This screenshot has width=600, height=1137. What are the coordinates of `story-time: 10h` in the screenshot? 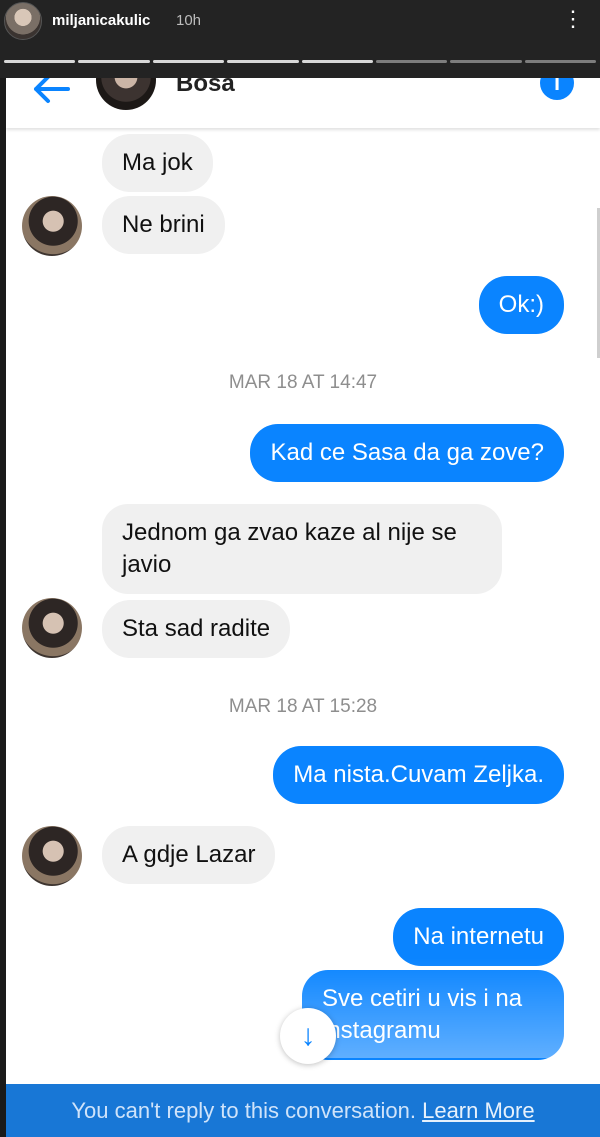 It's located at (189, 20).